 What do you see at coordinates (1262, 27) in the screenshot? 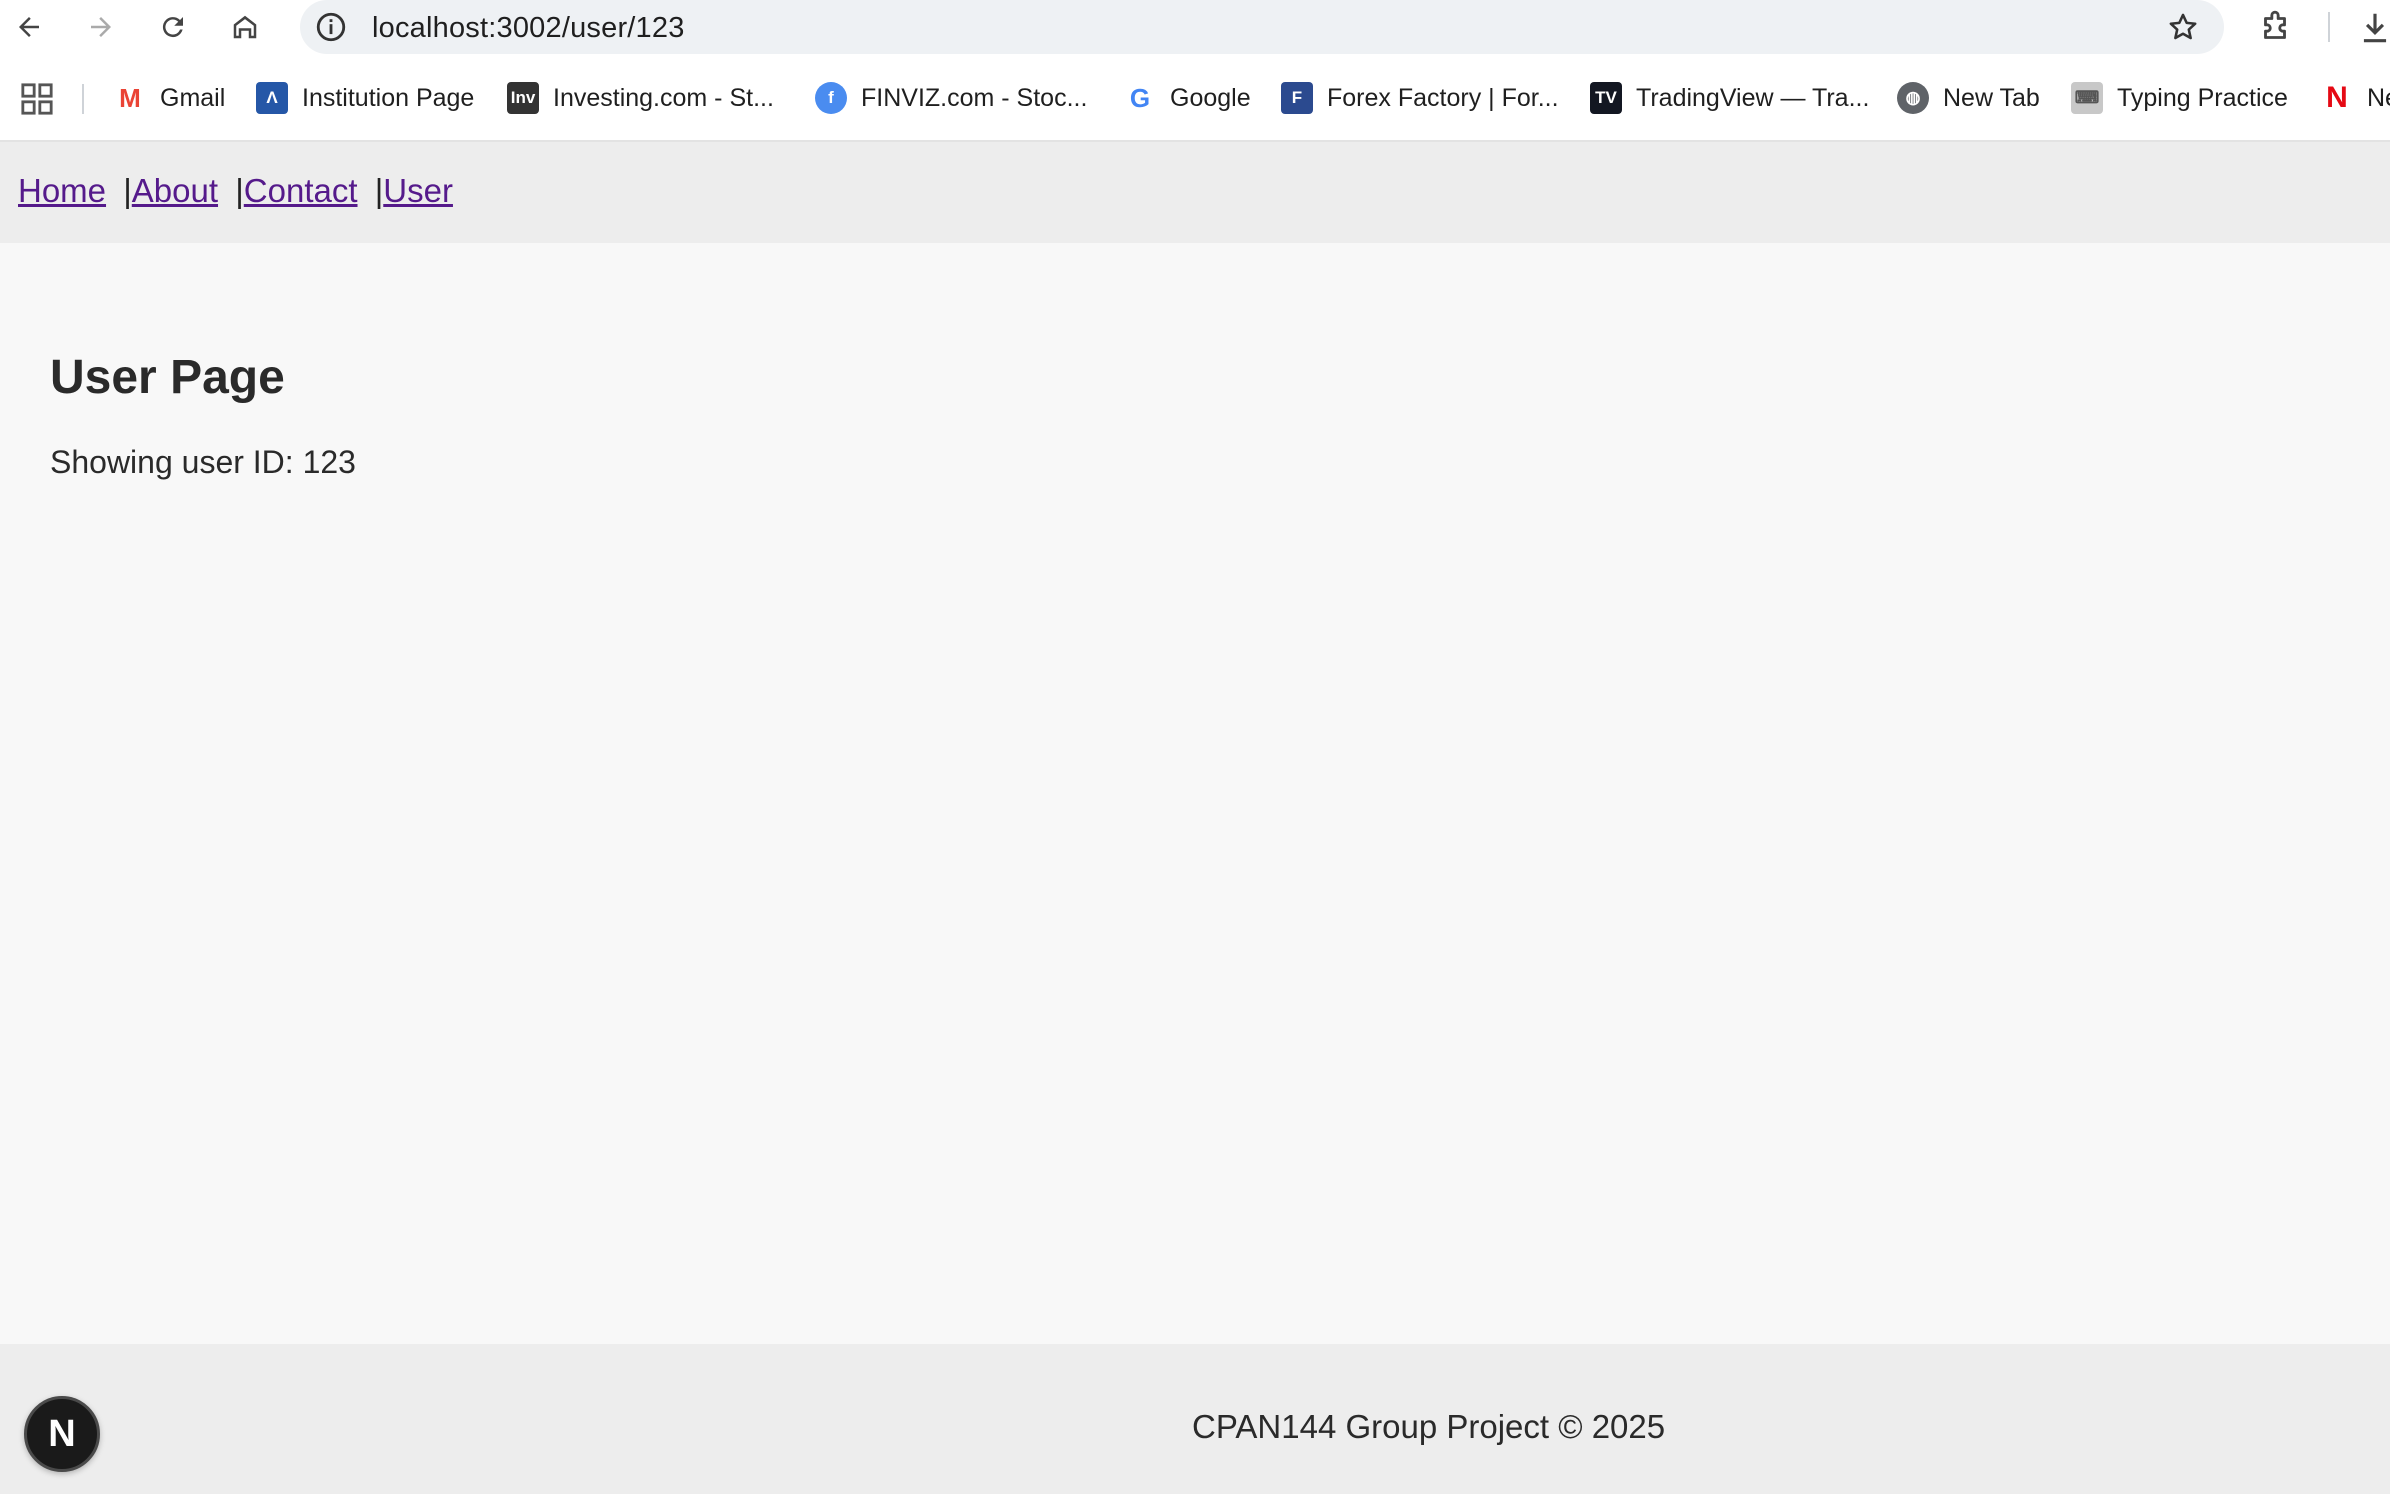
I see `address-bar: localhost:3002/user/123` at bounding box center [1262, 27].